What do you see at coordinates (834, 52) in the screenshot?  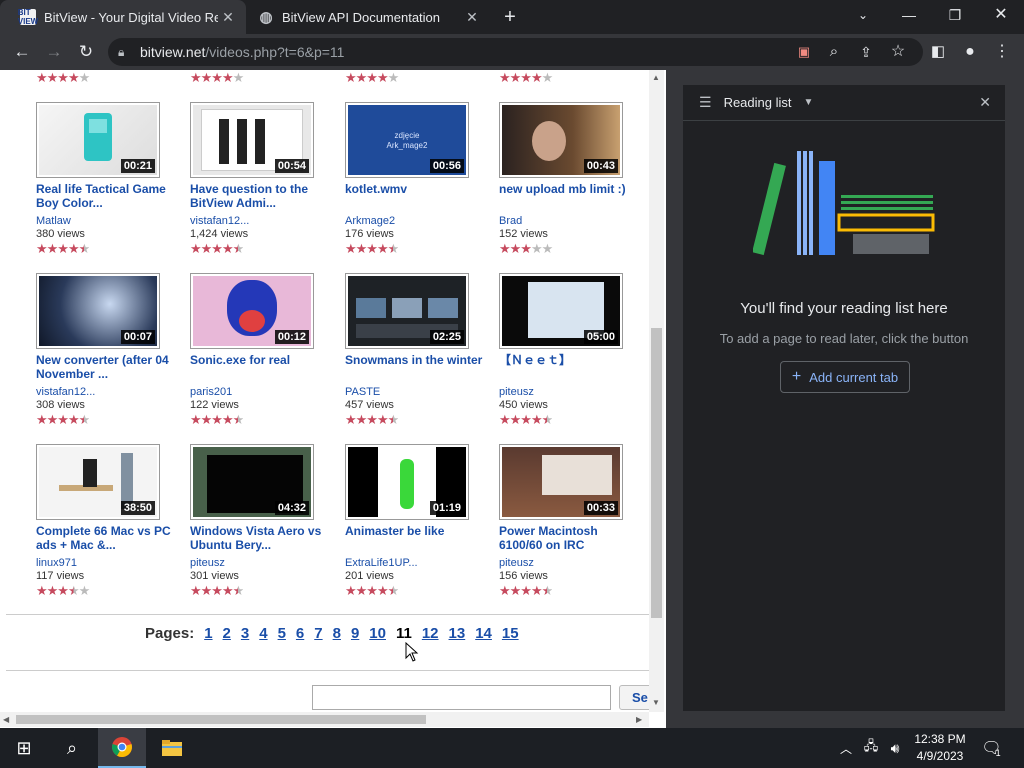 I see `zoom-search-icon: ⌕` at bounding box center [834, 52].